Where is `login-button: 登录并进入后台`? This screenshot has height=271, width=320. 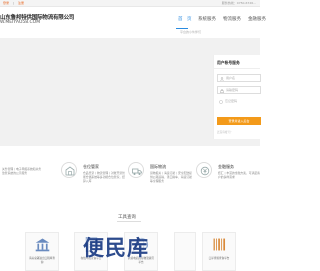
login-button: 登录并进入后台 is located at coordinates (239, 121).